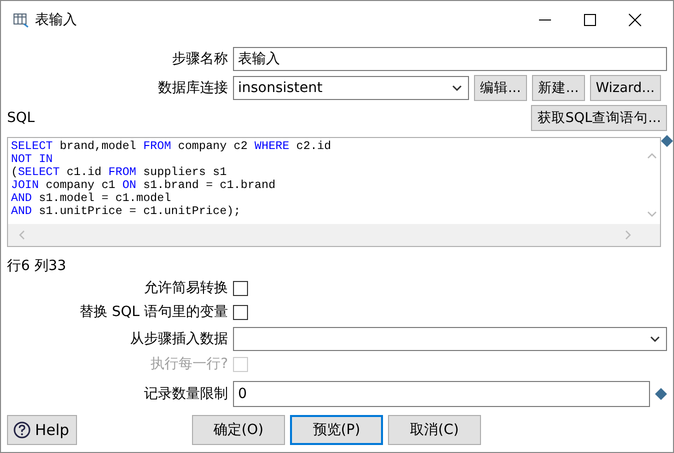 The image size is (674, 453). Describe the element at coordinates (590, 20) in the screenshot. I see `maximize-icon` at that location.